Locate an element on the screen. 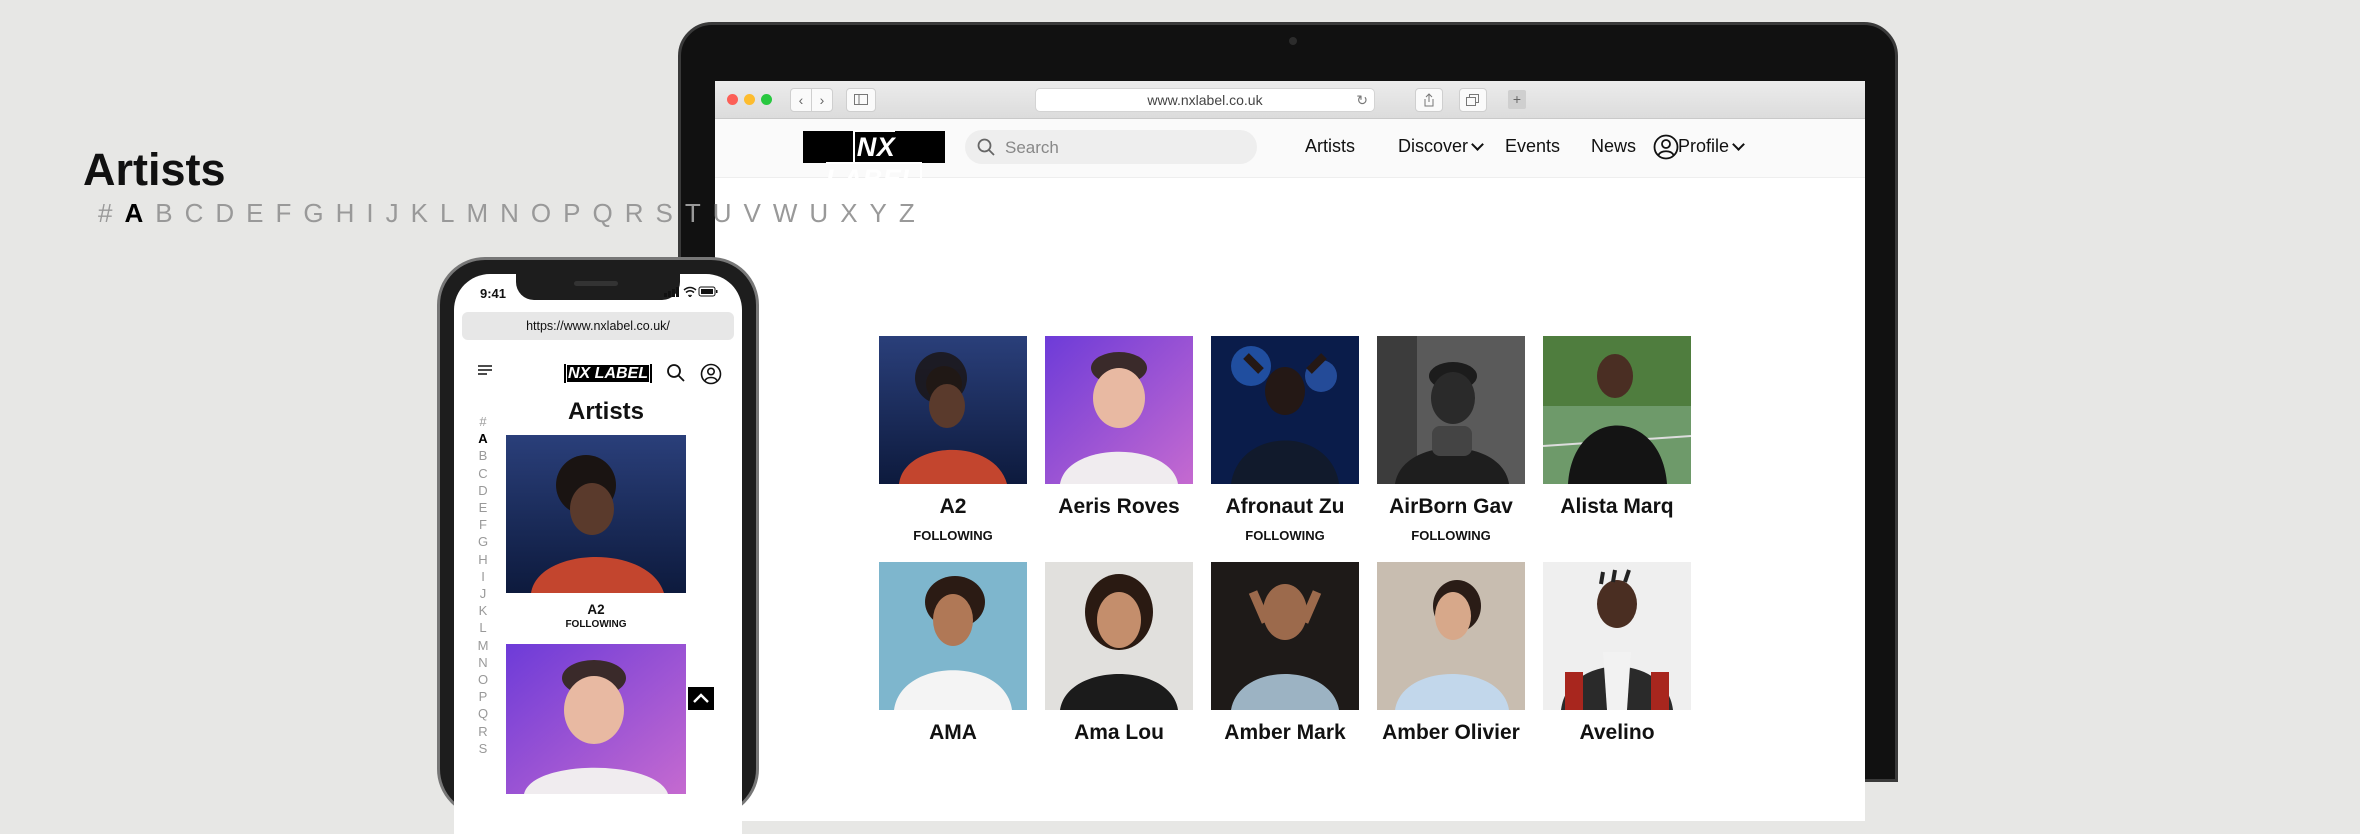 The height and width of the screenshot is (834, 2360). signal-icon is located at coordinates (671, 292).